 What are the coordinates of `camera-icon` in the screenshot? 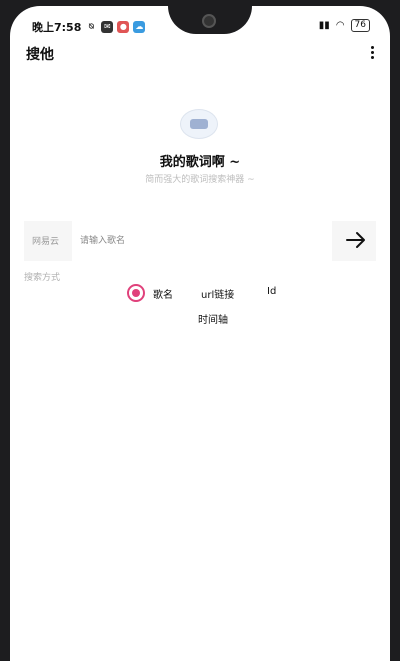 It's located at (209, 21).